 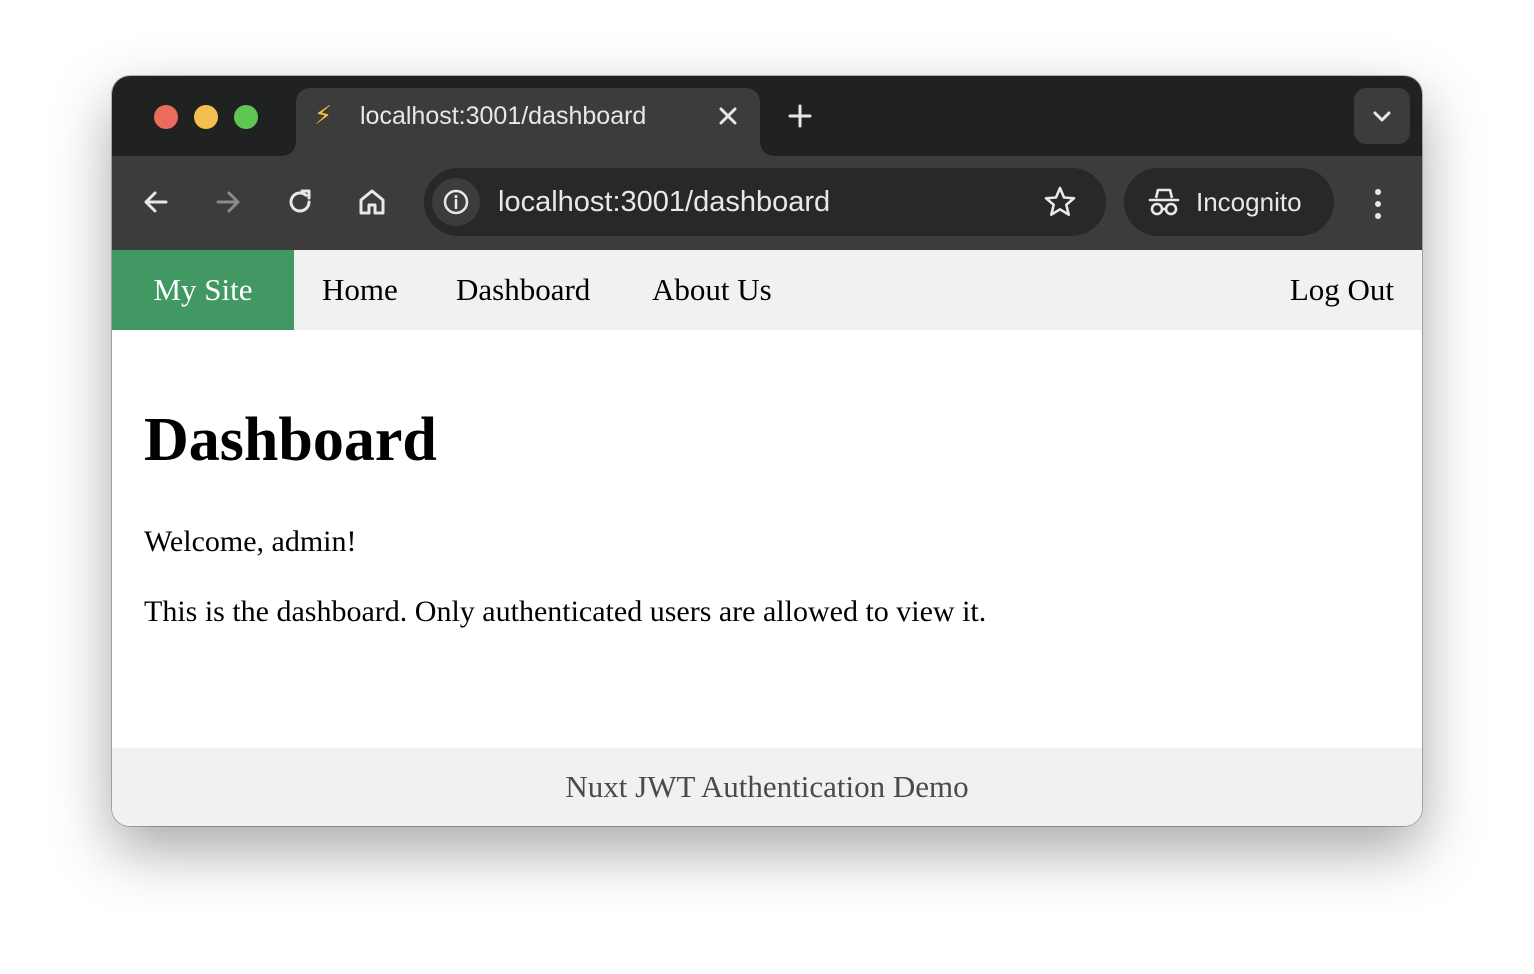 I want to click on tab-active: ⚡ localhost:3001/dashboard, so click(x=528, y=122).